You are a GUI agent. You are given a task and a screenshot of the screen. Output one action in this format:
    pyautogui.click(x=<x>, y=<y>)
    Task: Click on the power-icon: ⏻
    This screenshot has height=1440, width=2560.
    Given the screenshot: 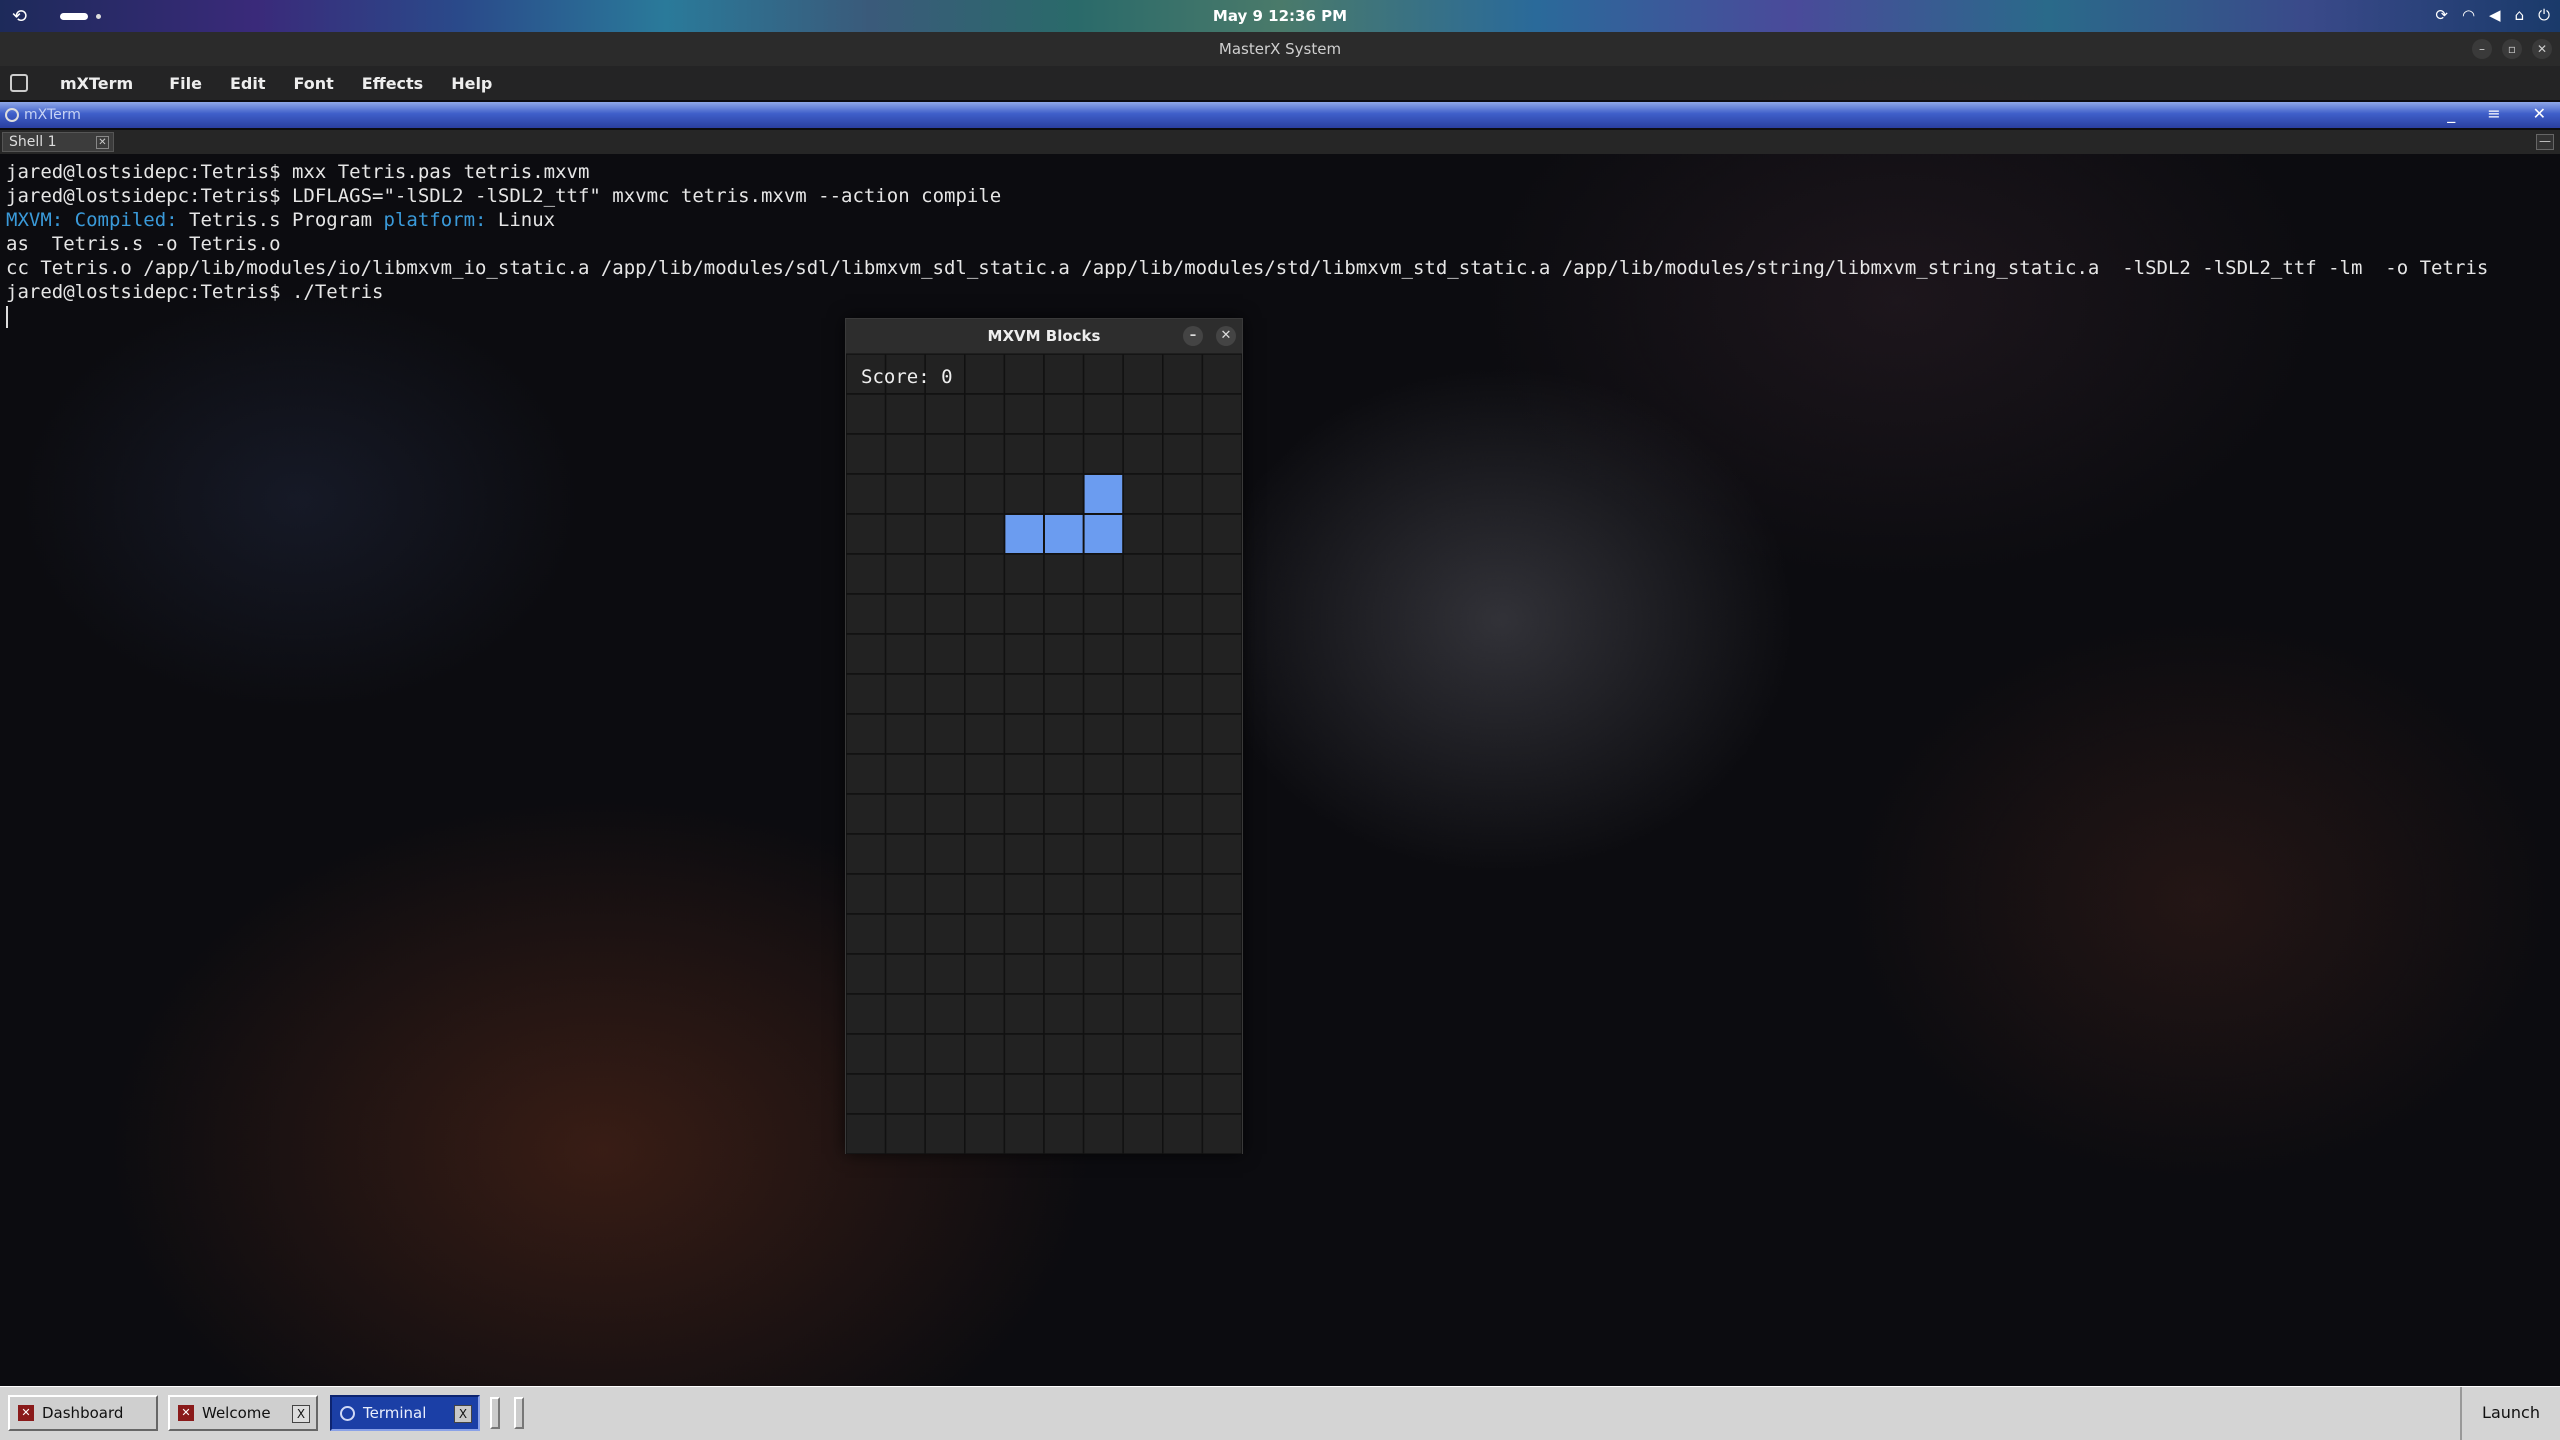 What is the action you would take?
    pyautogui.click(x=2544, y=15)
    